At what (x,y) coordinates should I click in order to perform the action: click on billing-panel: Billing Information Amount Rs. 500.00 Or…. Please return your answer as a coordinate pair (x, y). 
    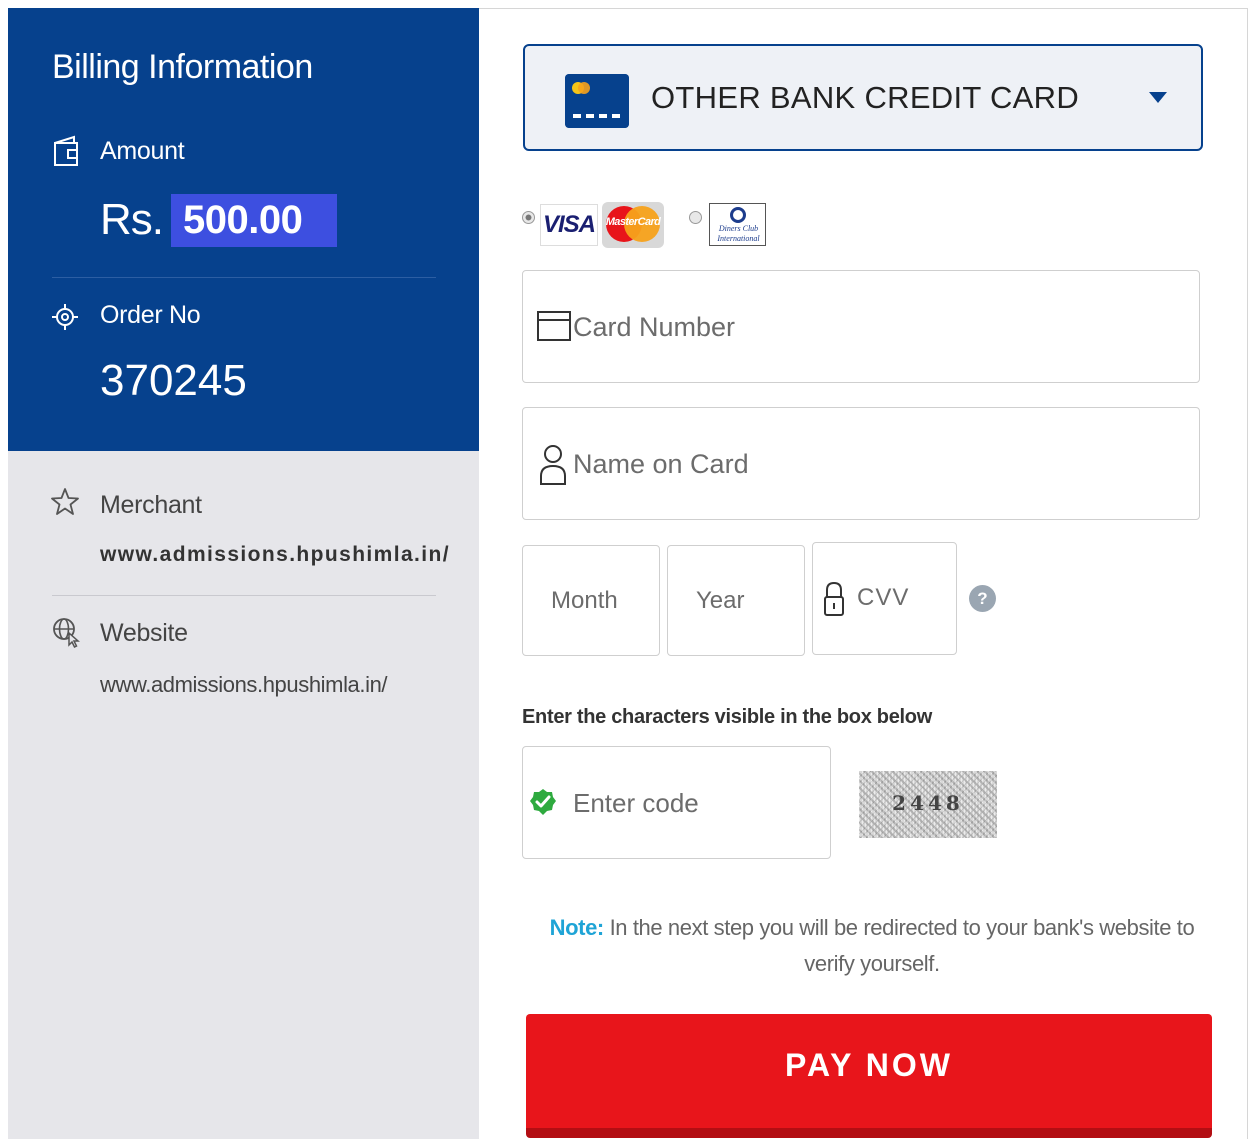
    Looking at the image, I should click on (243, 229).